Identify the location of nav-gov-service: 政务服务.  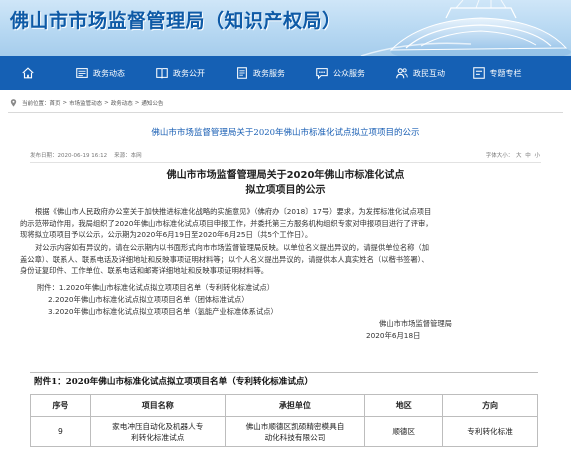
(260, 73).